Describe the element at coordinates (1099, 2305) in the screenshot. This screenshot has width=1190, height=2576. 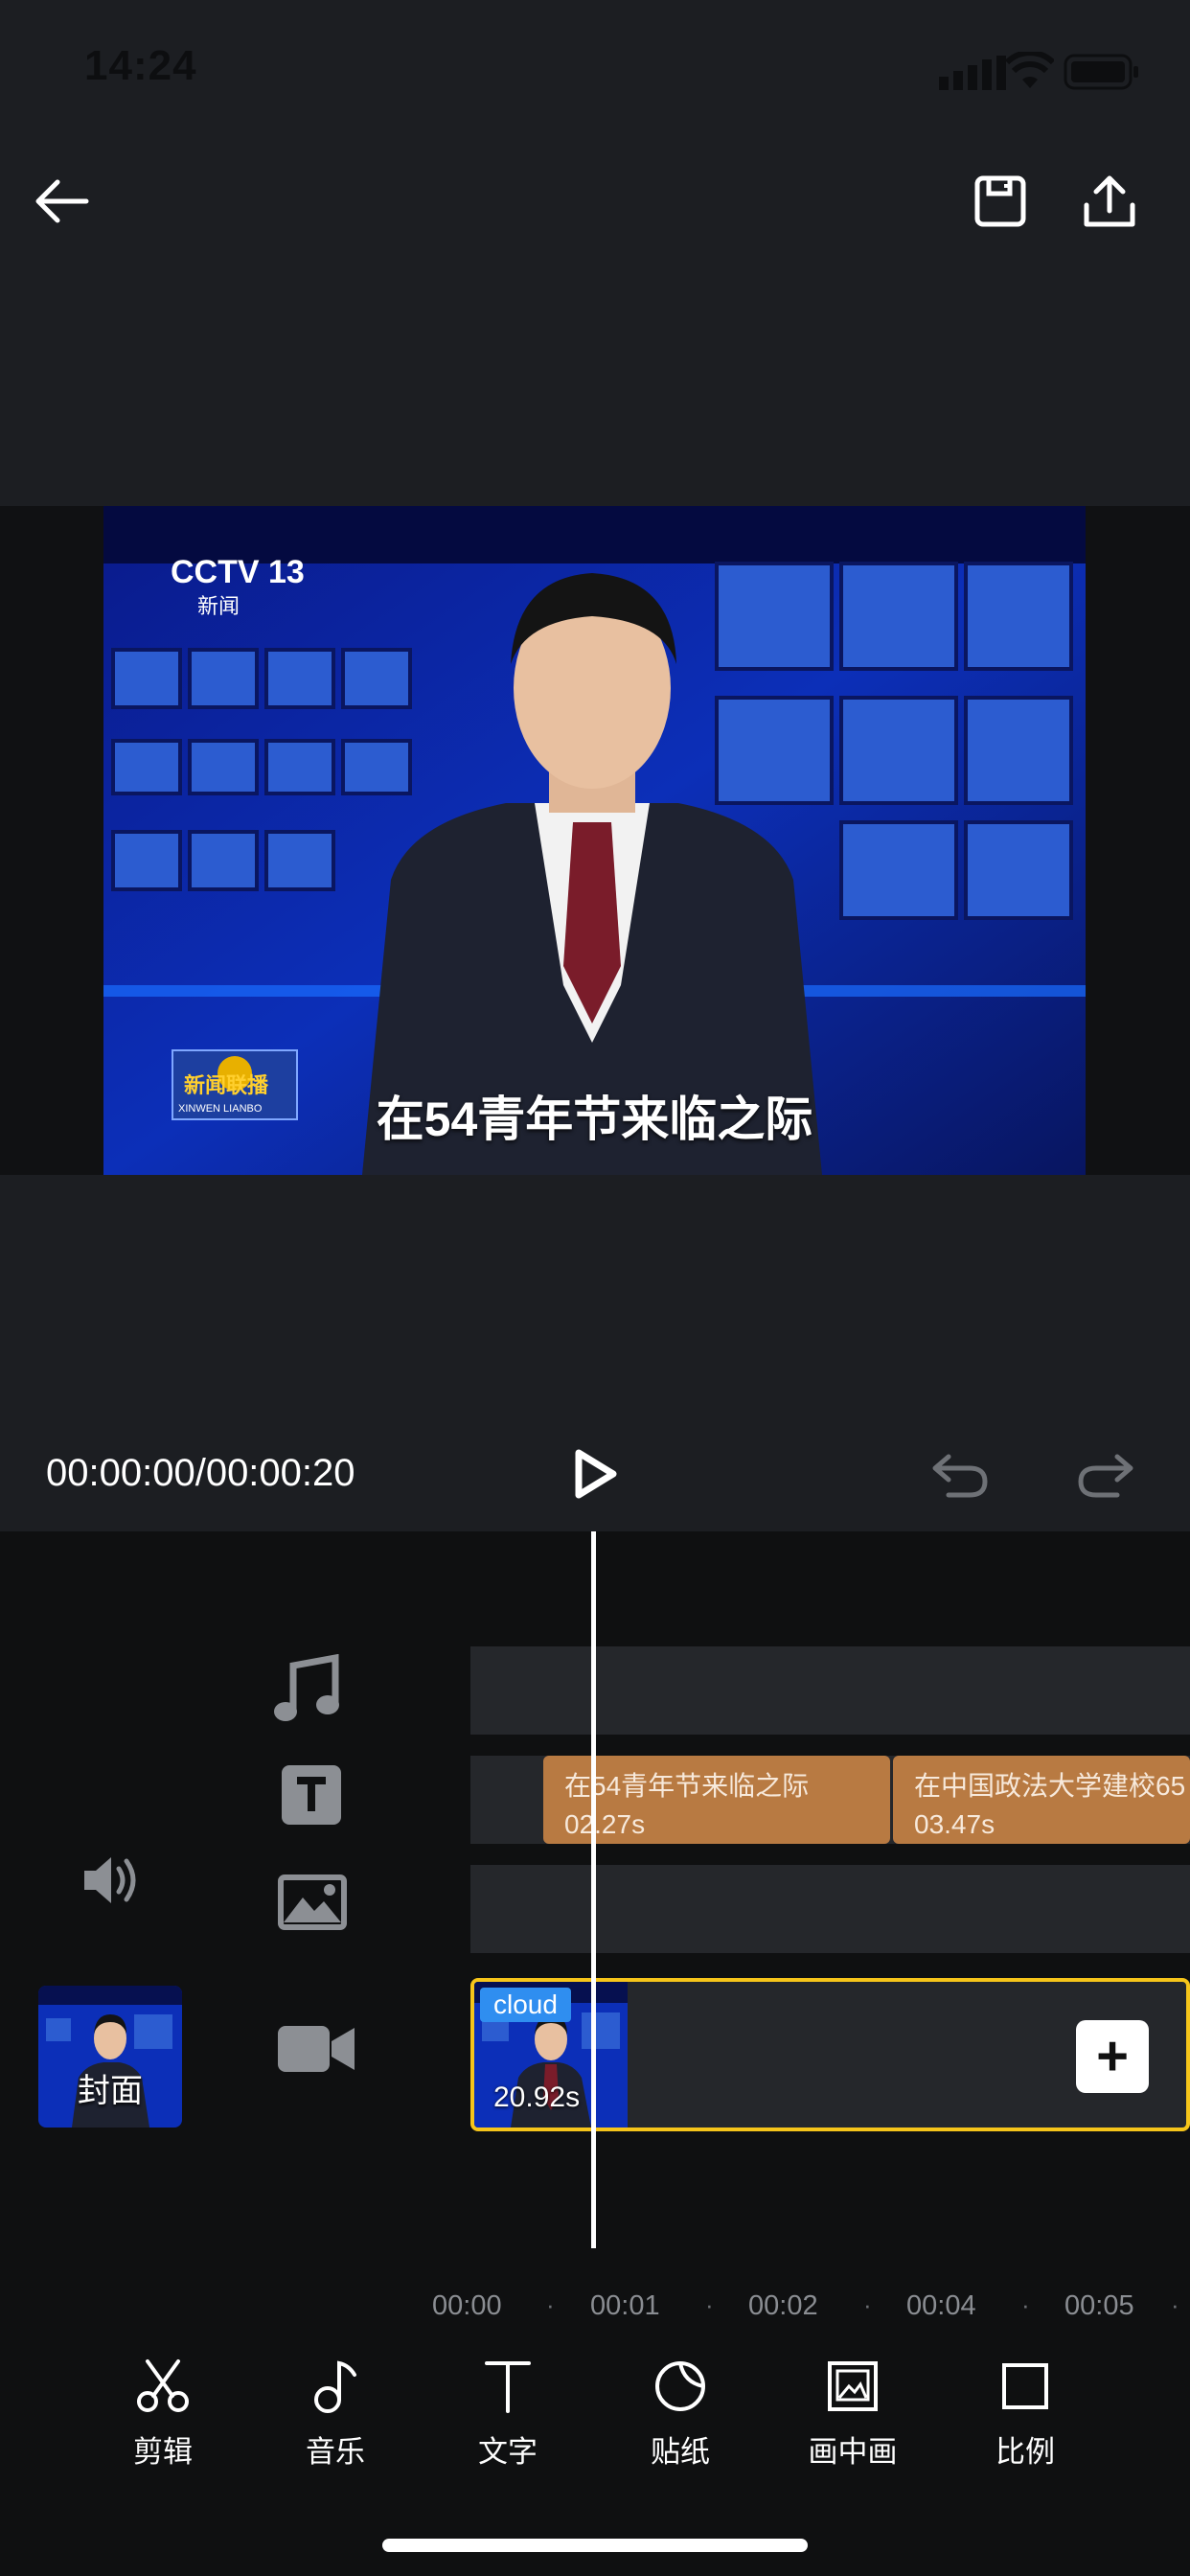
I see `ruler-tick: 00:05` at that location.